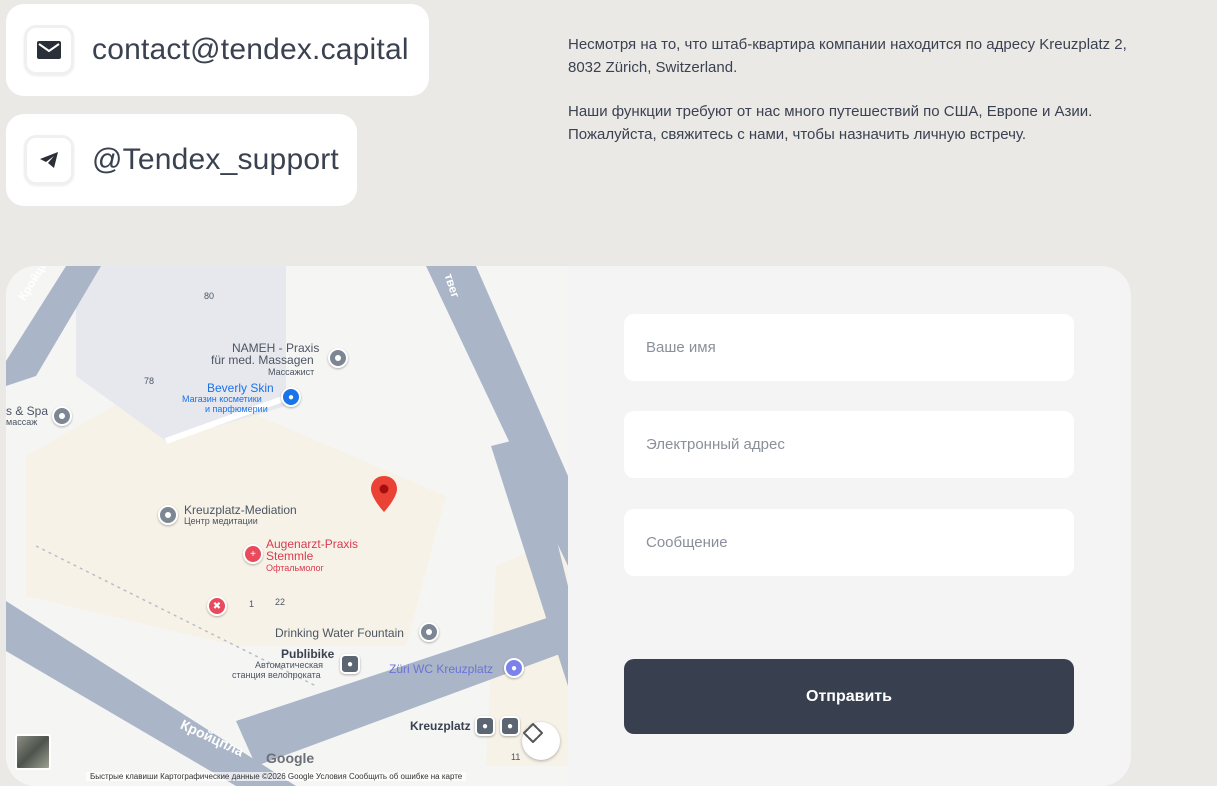 The image size is (1217, 786). I want to click on fullscreen-icon, so click(541, 741).